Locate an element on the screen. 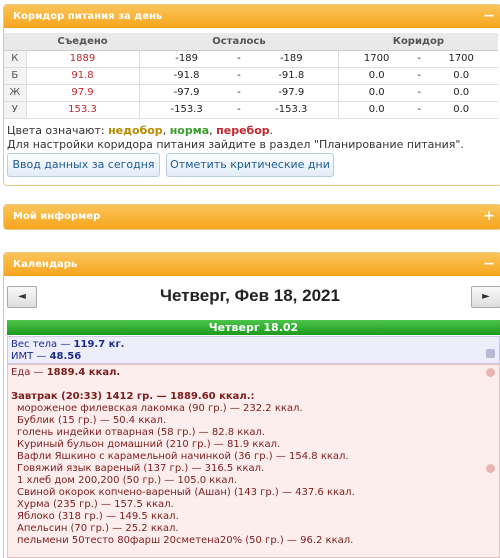 This screenshot has height=558, width=500. corridor-row: Б 91.8 -91.8- -91.8 0.0-0.0 is located at coordinates (251, 76).